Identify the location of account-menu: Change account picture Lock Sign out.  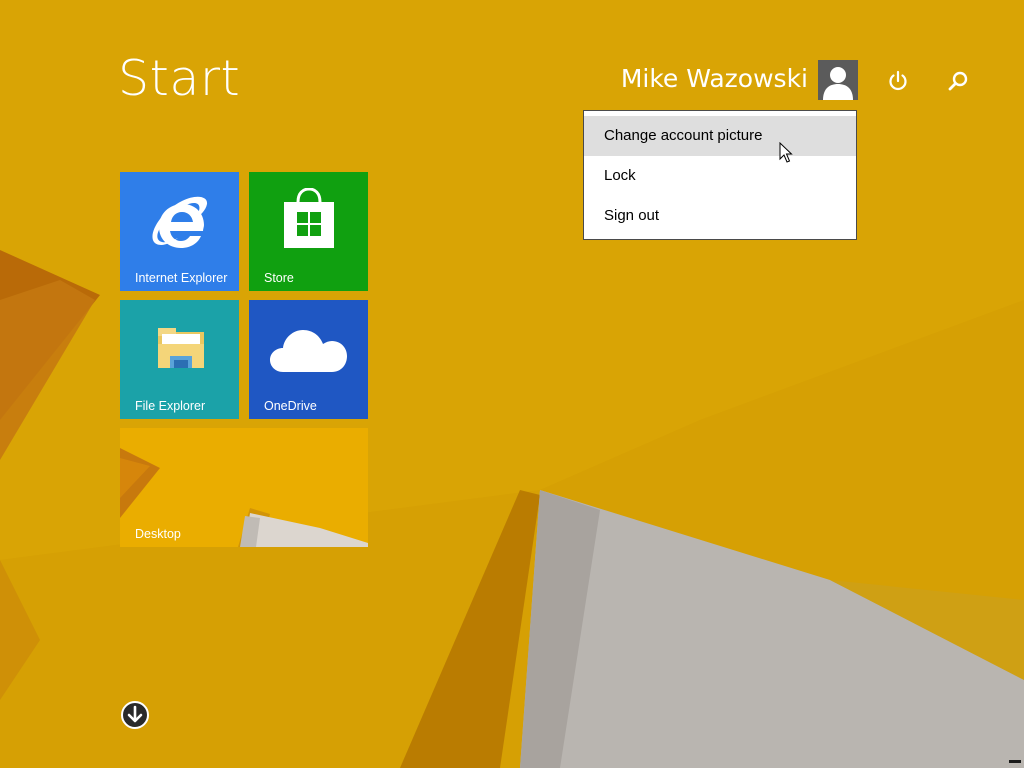
(720, 175).